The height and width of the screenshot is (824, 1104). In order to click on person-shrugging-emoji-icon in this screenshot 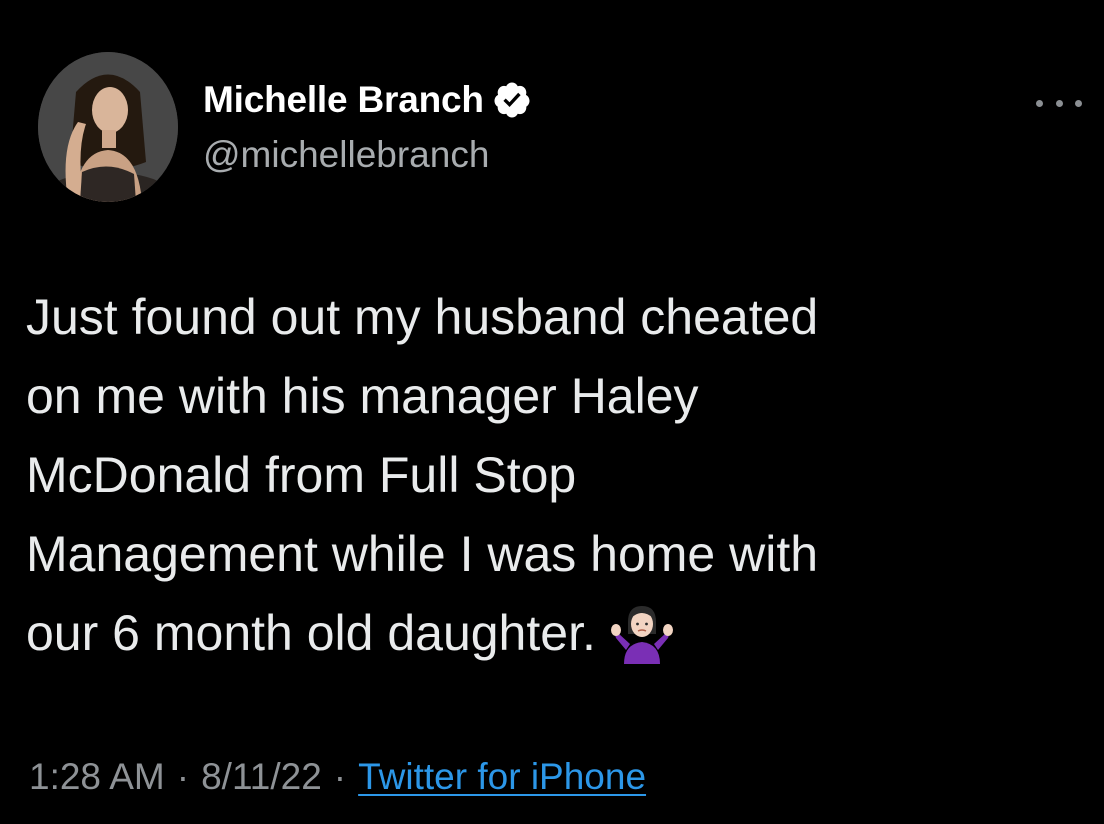, I will do `click(642, 632)`.